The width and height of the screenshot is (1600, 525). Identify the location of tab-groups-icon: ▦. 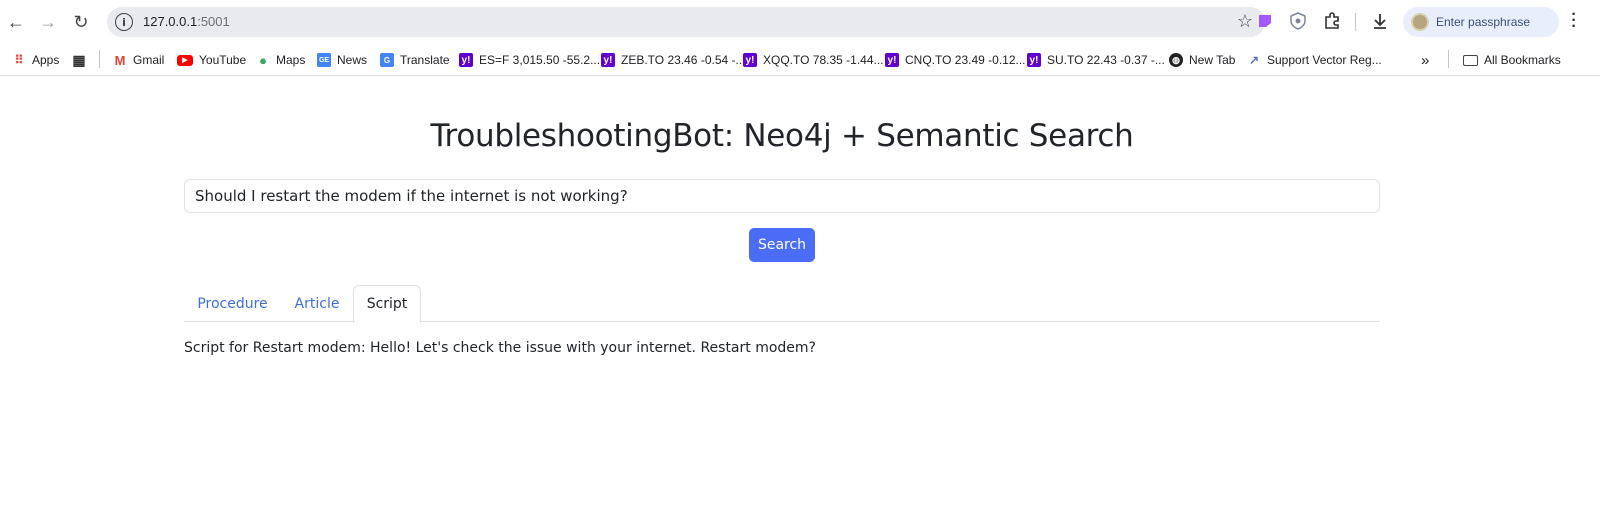
(79, 59).